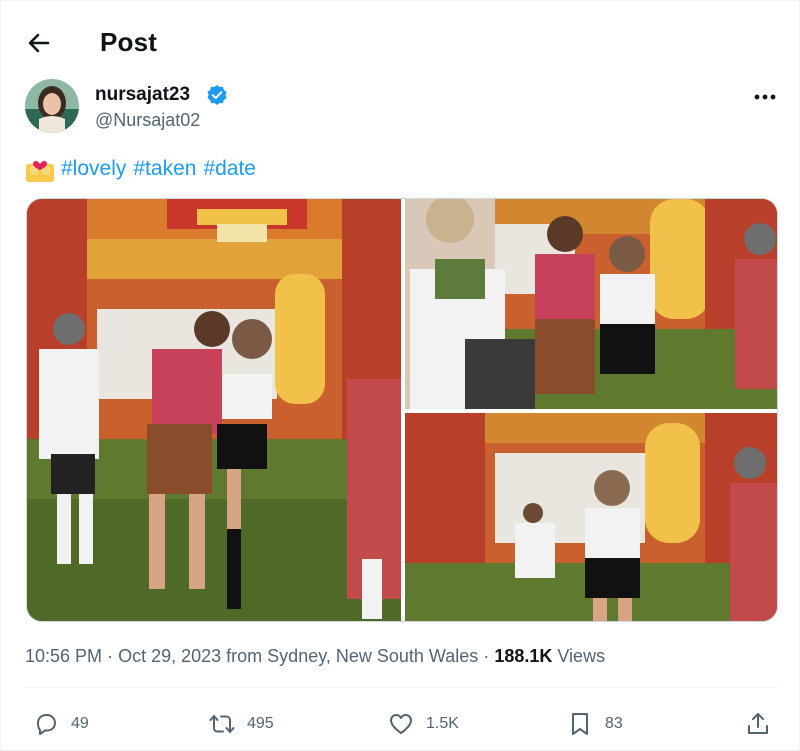 The width and height of the screenshot is (800, 751). What do you see at coordinates (614, 723) in the screenshot?
I see `bookmark-count: 83` at bounding box center [614, 723].